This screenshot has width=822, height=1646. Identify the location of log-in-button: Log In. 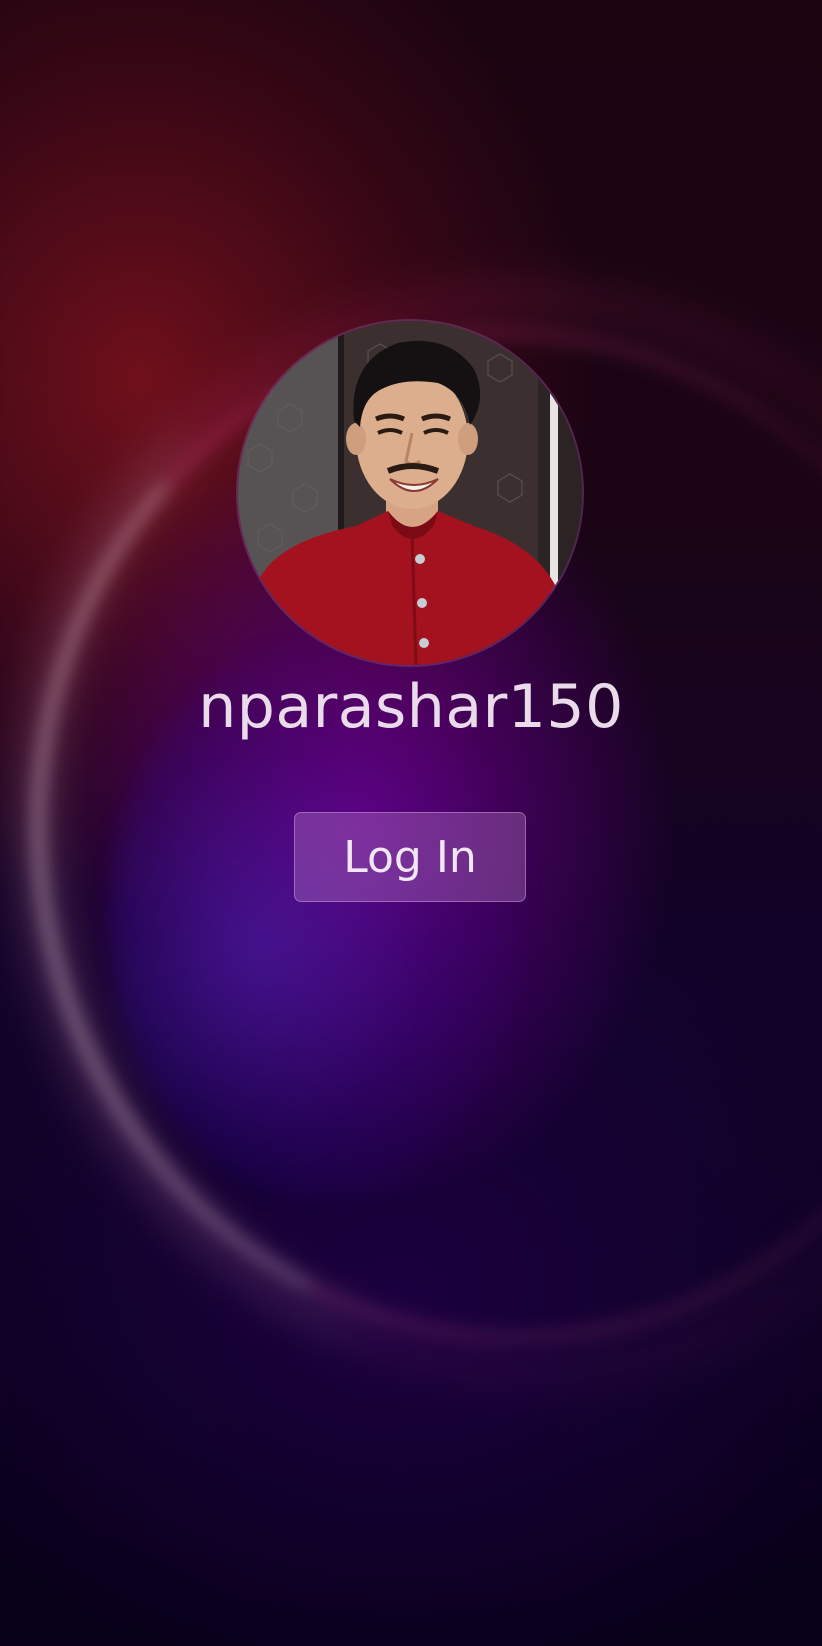
(410, 857).